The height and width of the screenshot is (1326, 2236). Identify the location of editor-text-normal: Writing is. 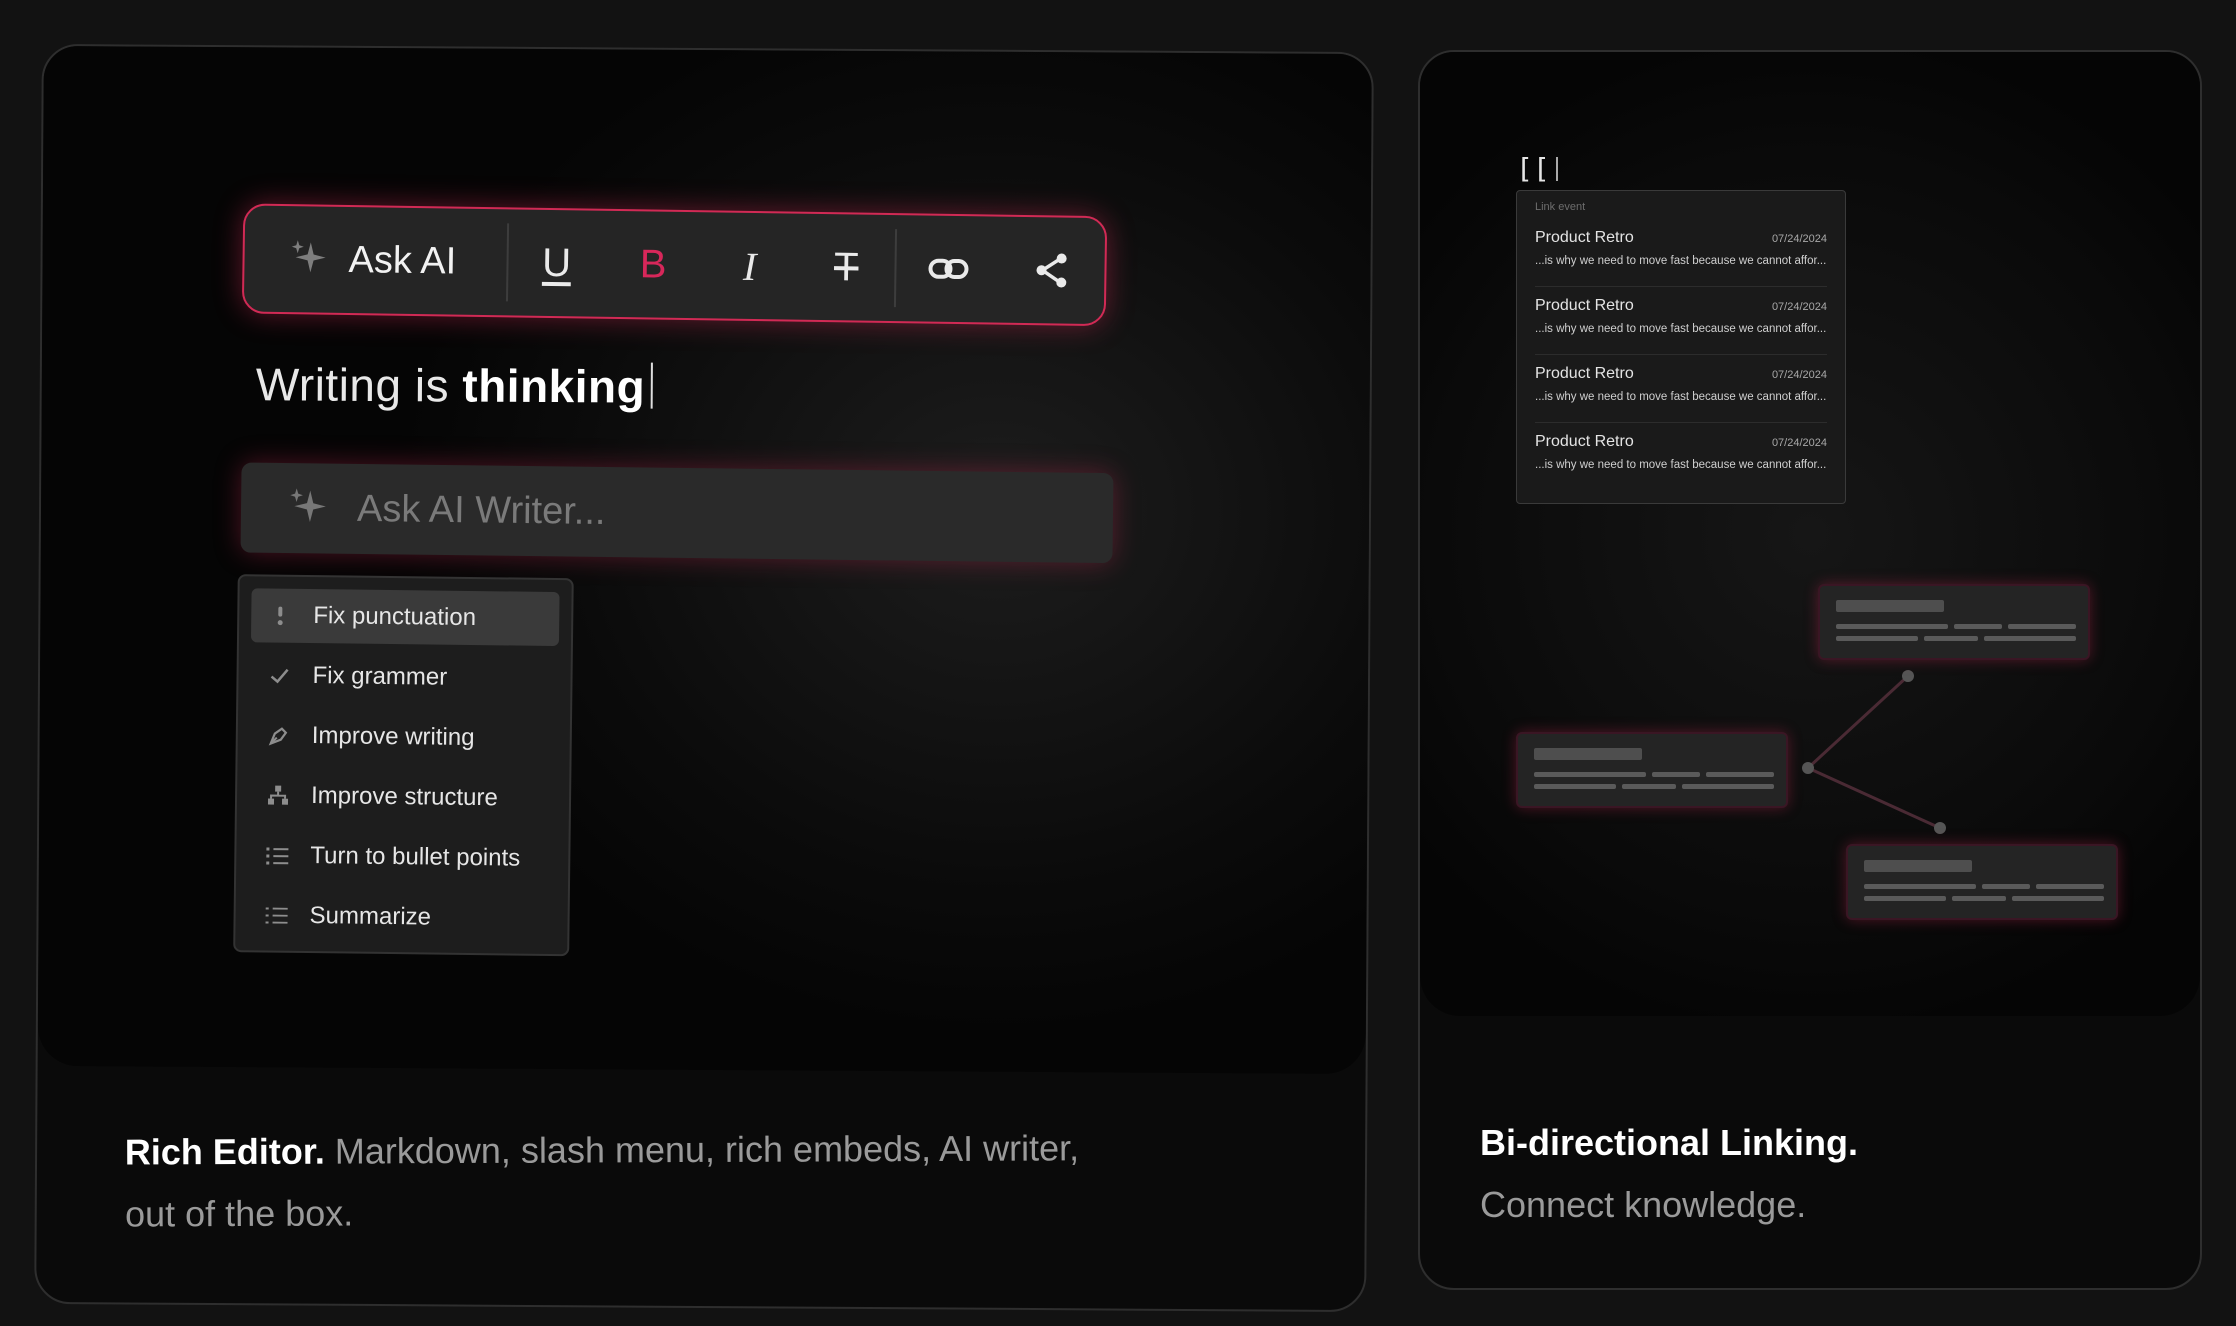
(359, 385).